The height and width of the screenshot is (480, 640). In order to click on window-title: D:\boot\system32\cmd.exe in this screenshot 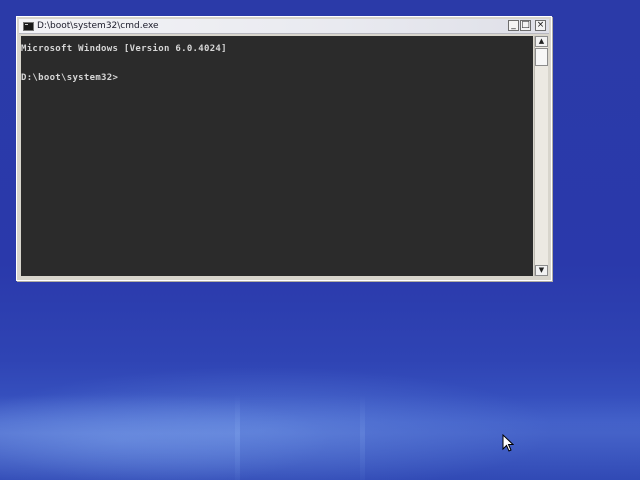, I will do `click(98, 26)`.